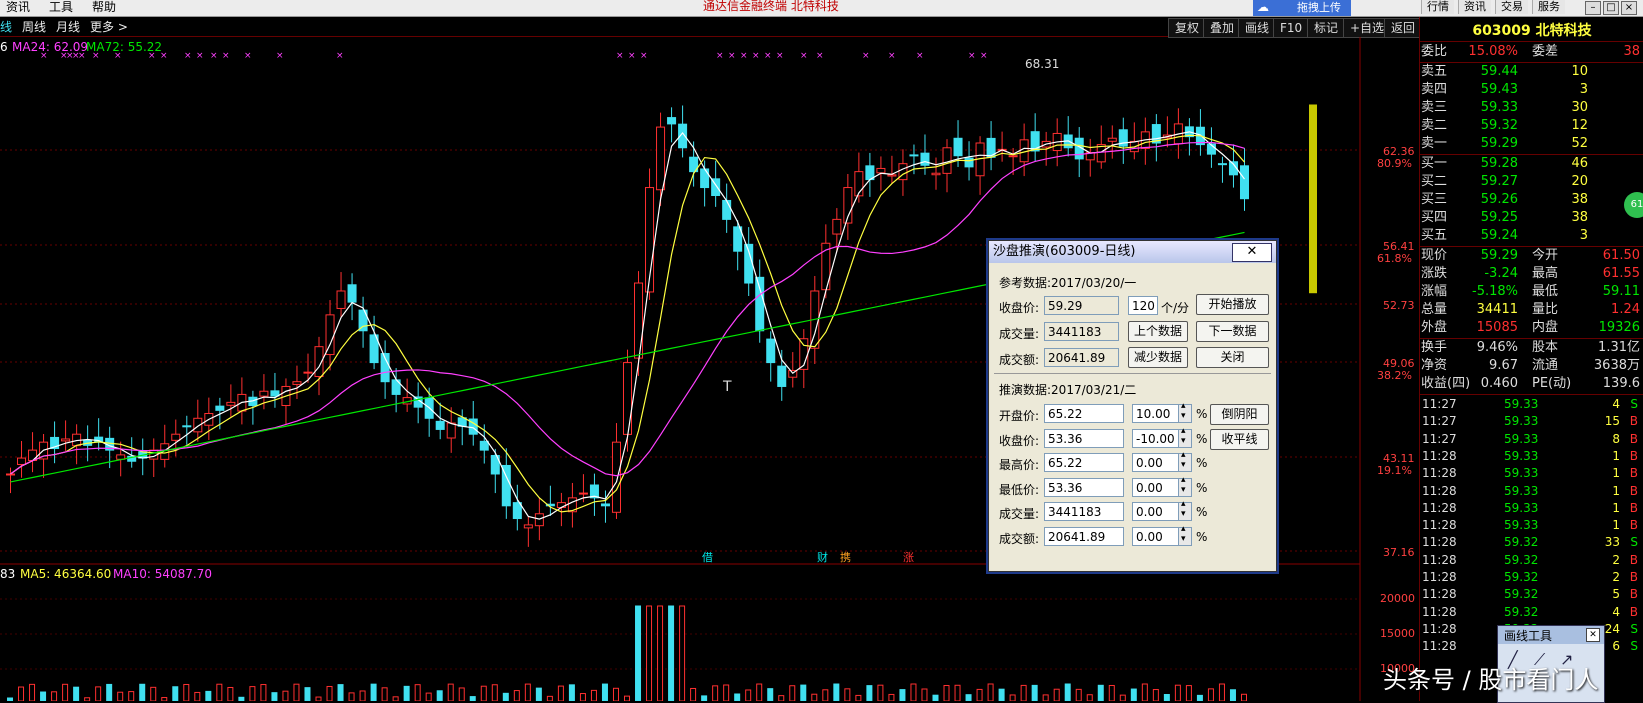  I want to click on invert-button: 倒阴阳, so click(1239, 414).